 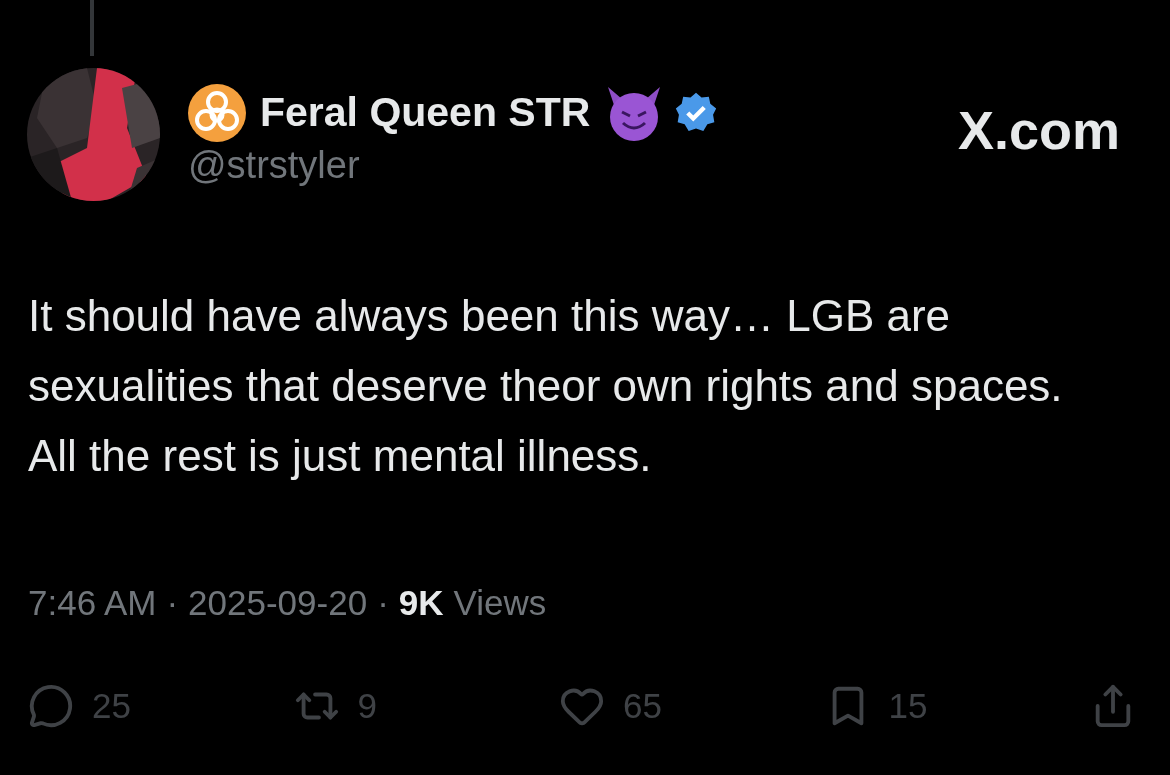 I want to click on views-count: 9K, so click(x=421, y=603).